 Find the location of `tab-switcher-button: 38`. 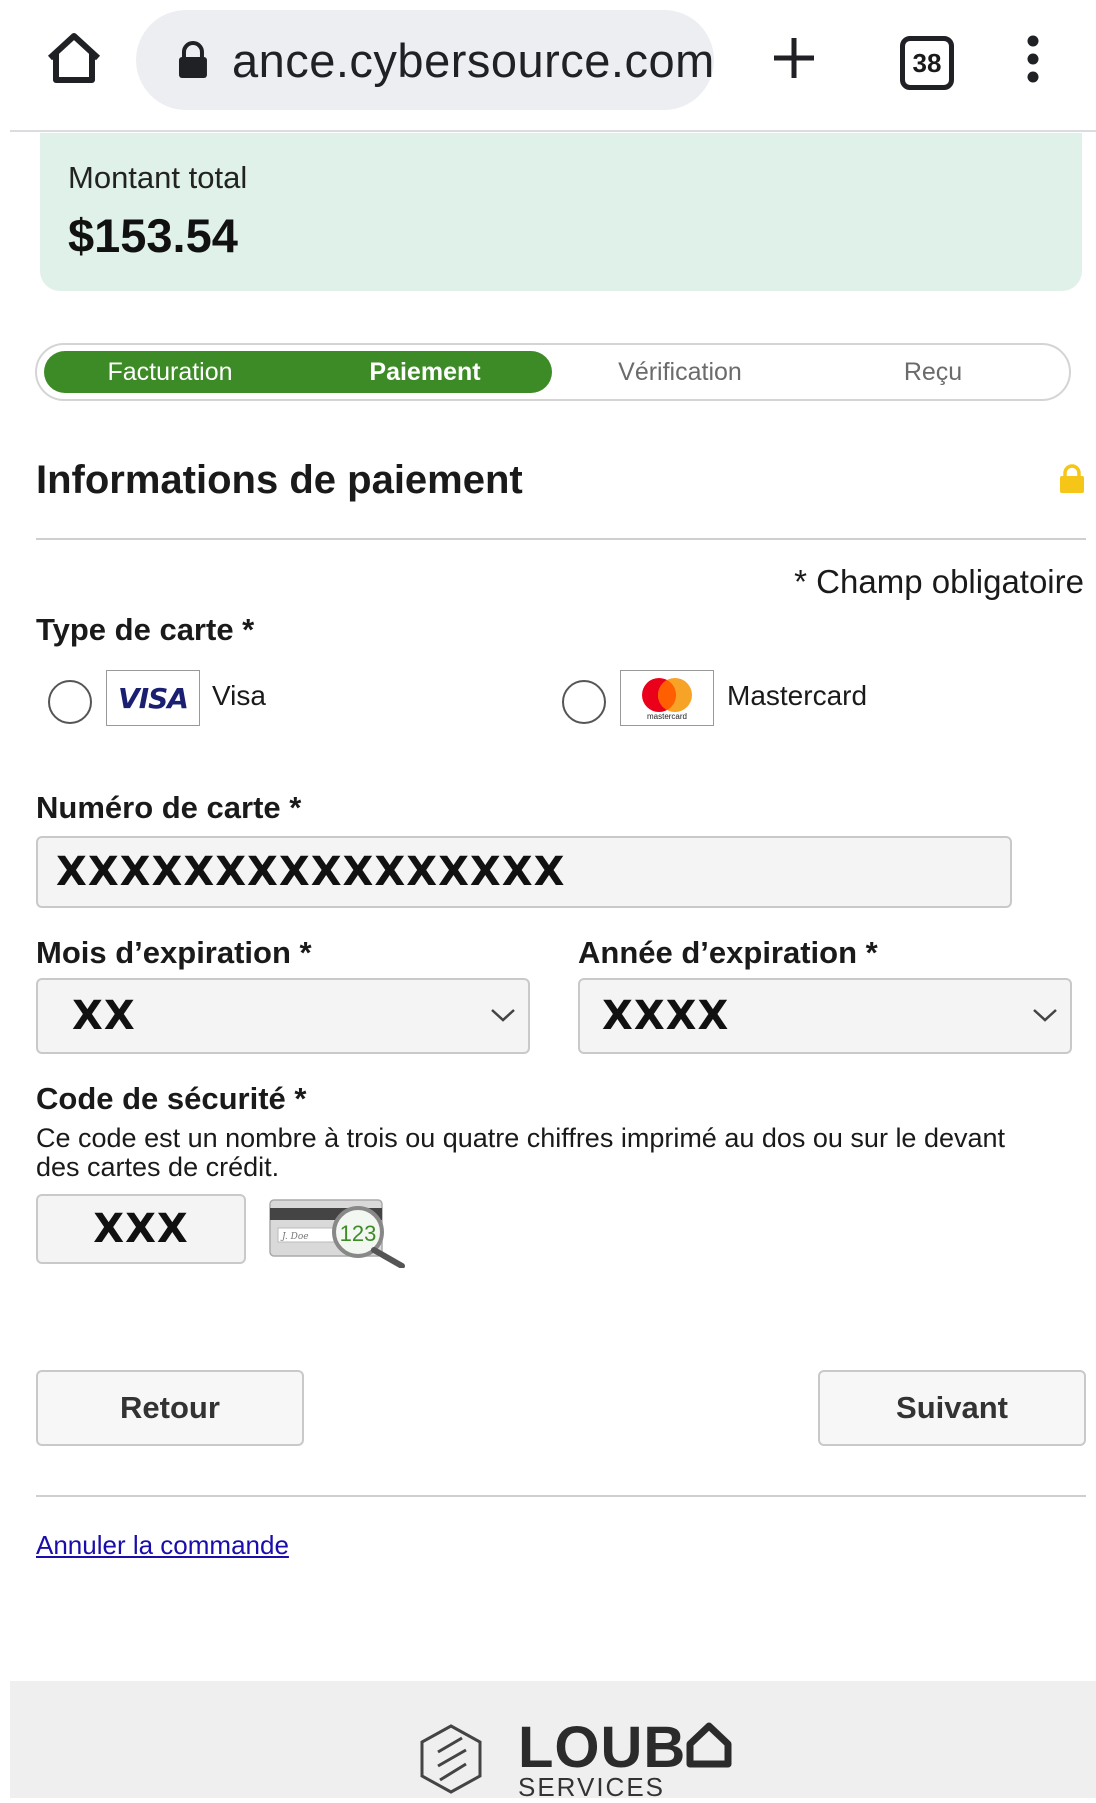

tab-switcher-button: 38 is located at coordinates (927, 63).